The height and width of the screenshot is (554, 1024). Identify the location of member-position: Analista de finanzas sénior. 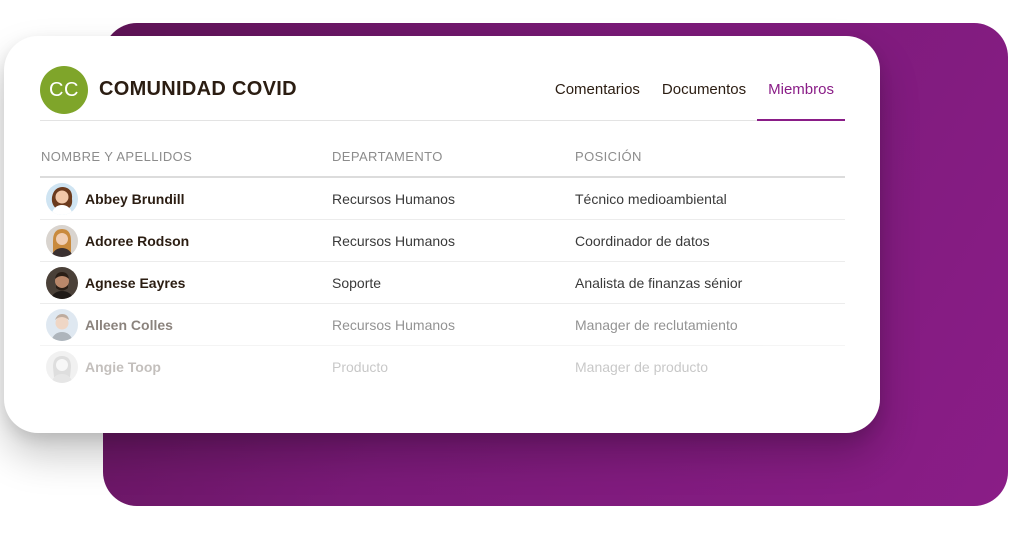
(659, 283).